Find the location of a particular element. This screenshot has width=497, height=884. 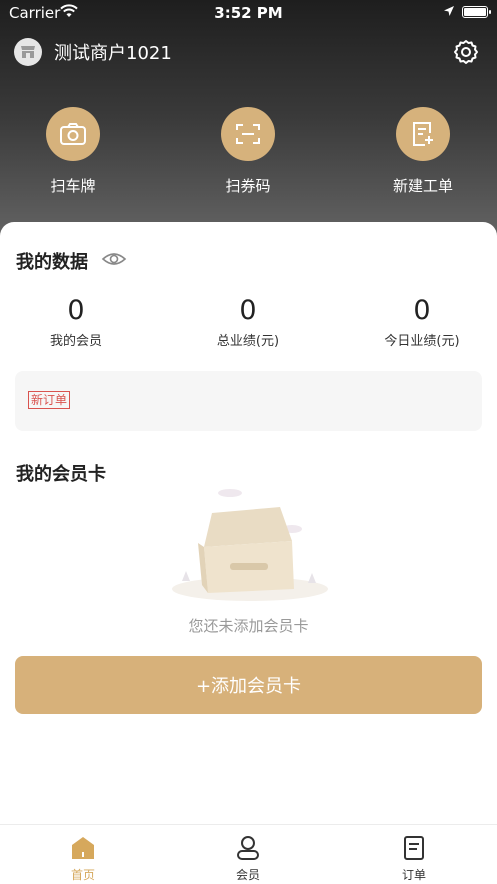

store-avatar-icon is located at coordinates (28, 52).